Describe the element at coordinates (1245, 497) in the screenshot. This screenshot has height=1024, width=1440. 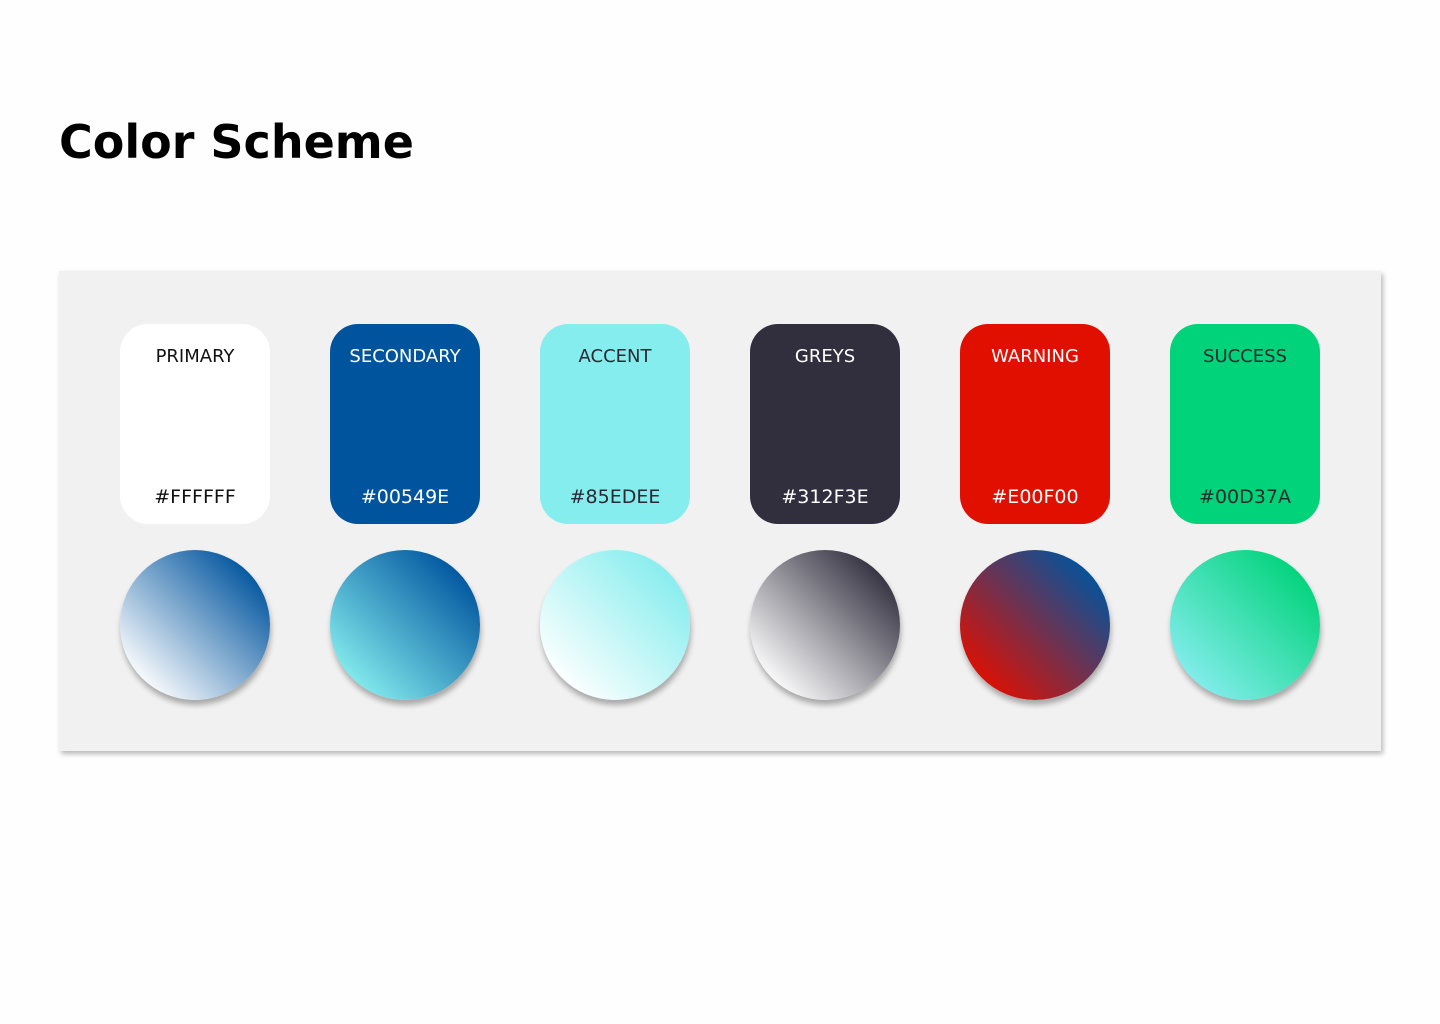
I see `swatch-hex: #00D37A` at that location.